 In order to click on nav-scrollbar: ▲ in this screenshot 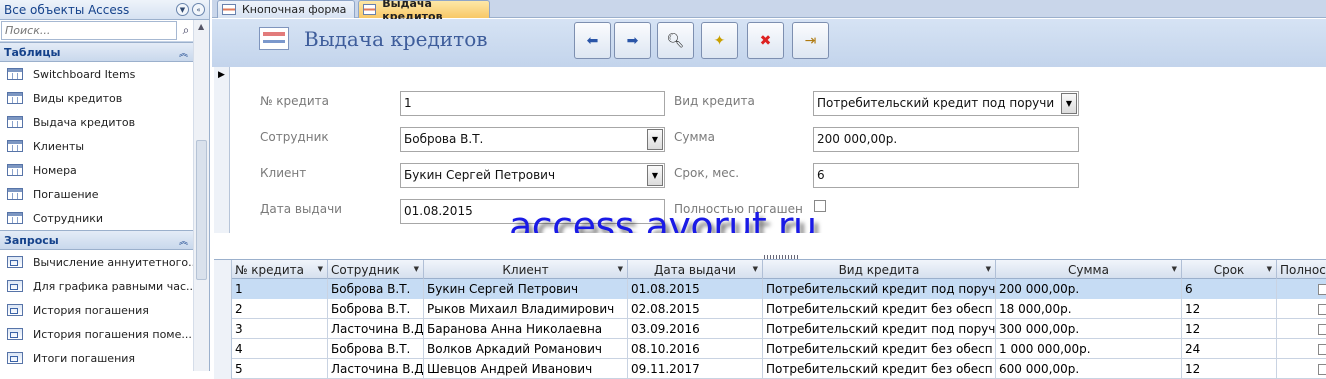, I will do `click(201, 195)`.